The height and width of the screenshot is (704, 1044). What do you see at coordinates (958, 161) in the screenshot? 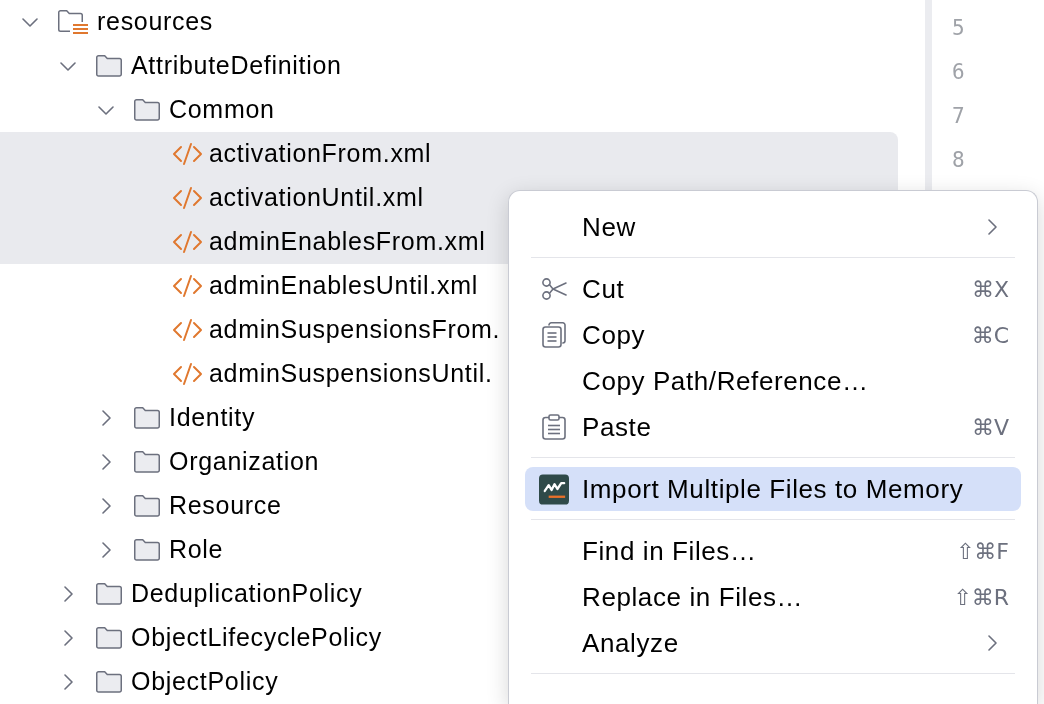
I see `line-number: 8` at bounding box center [958, 161].